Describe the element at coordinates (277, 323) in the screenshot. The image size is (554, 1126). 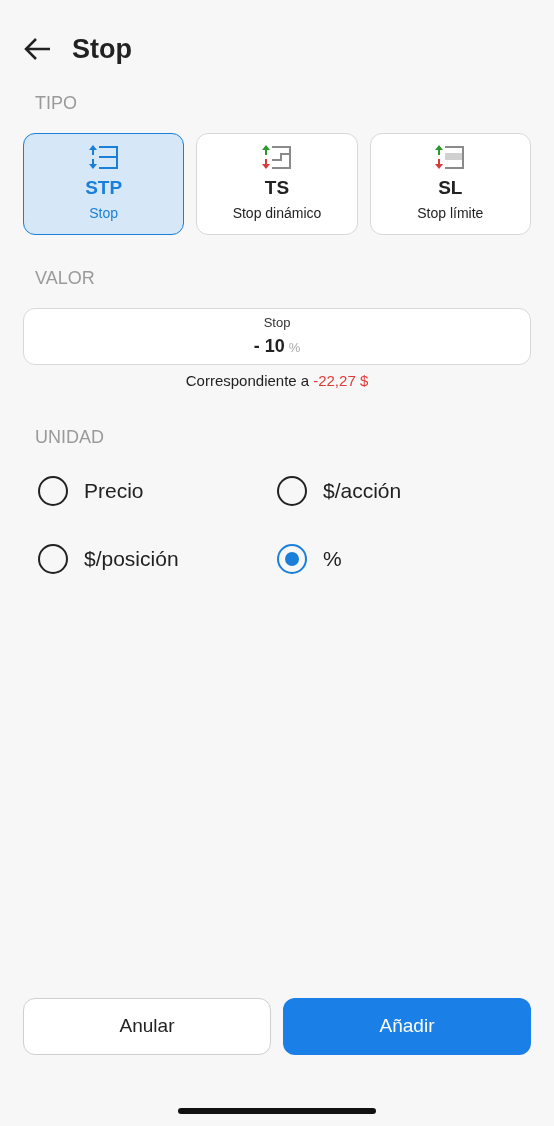
I see `field-label: Stop` at that location.